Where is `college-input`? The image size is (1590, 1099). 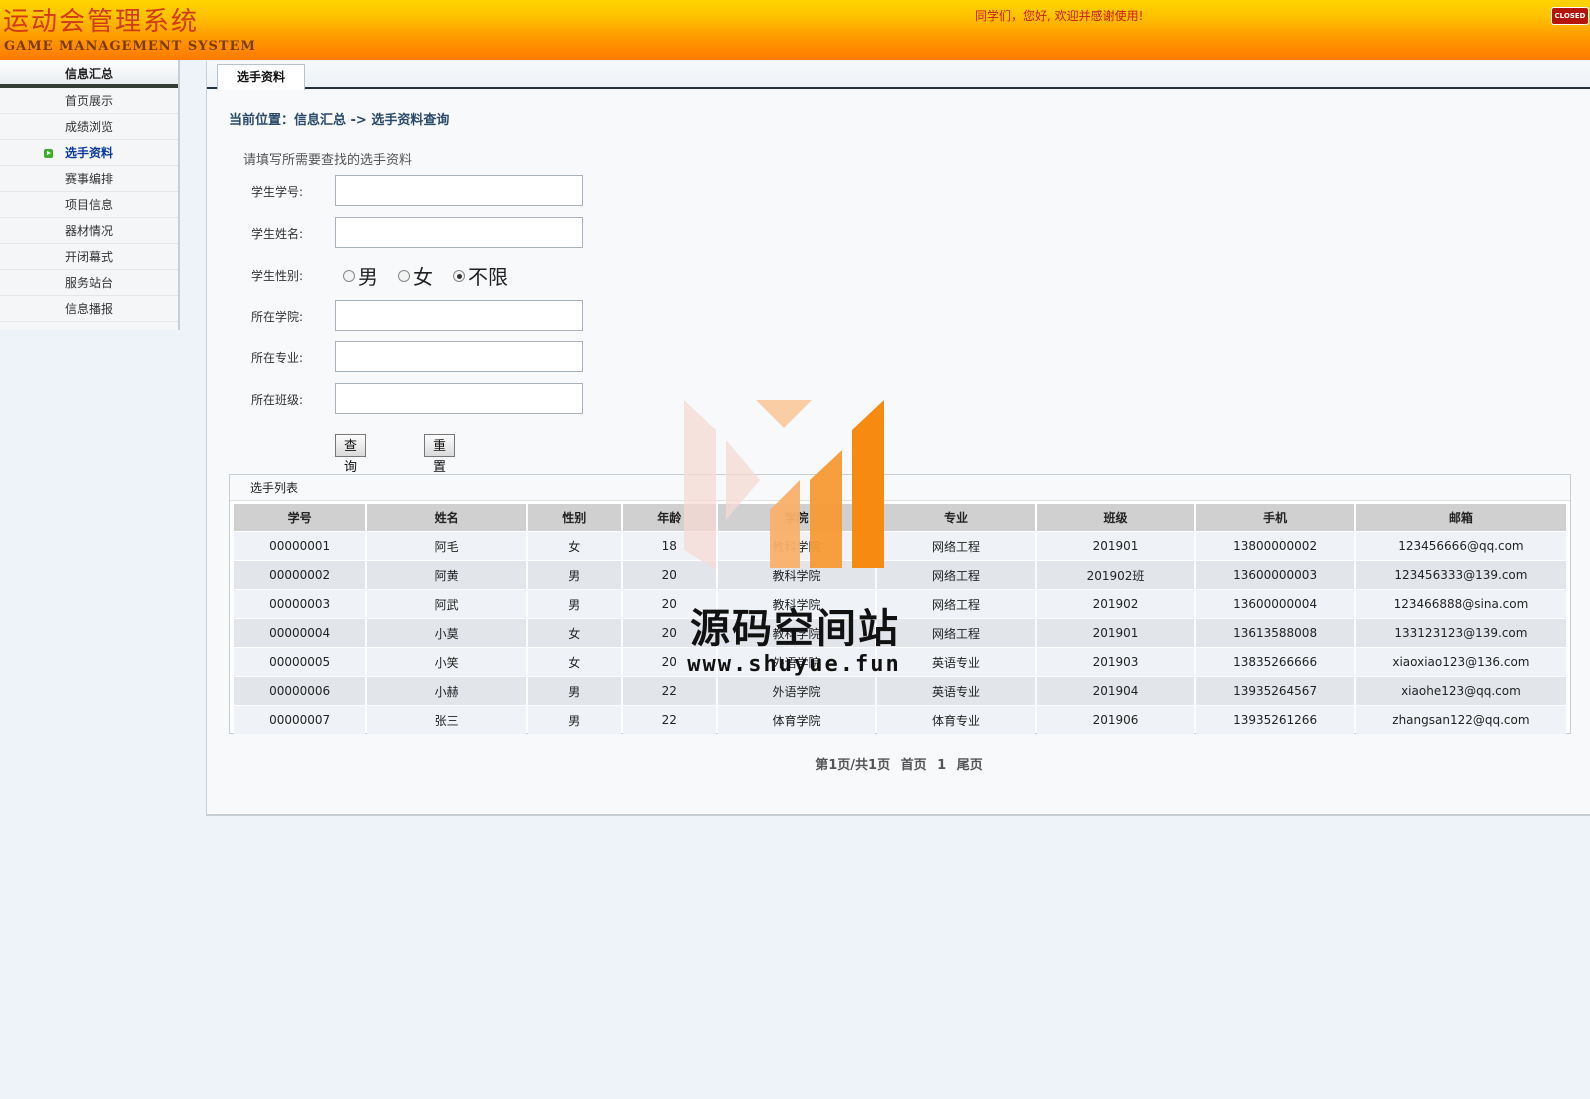
college-input is located at coordinates (459, 315).